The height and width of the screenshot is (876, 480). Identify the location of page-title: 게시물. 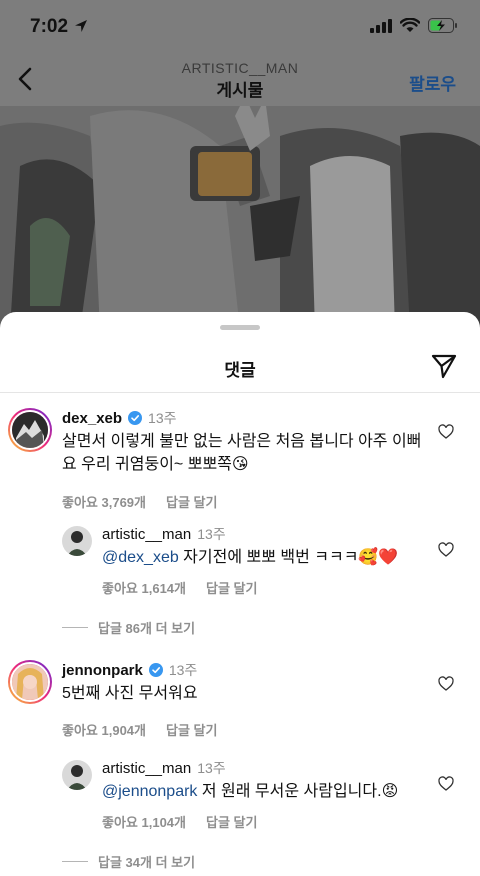
(240, 90).